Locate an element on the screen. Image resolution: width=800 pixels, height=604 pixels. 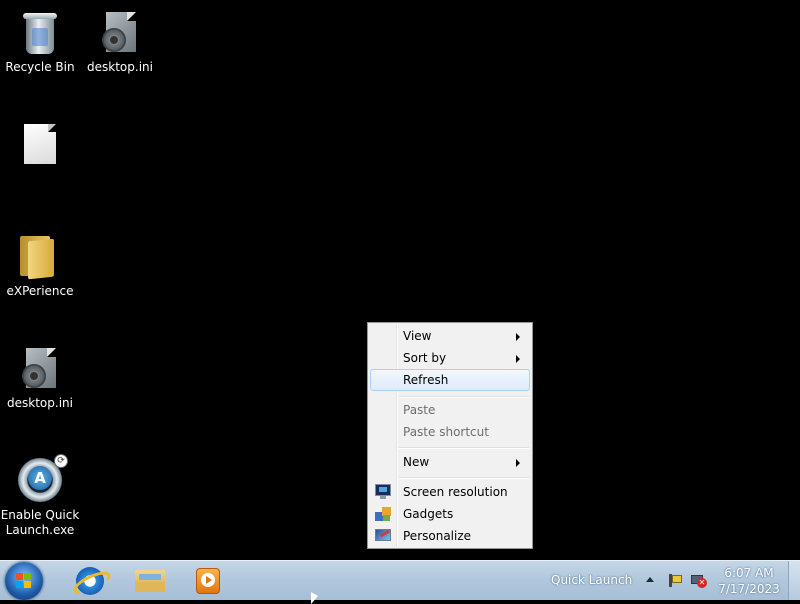
menu-item-label: New is located at coordinates (416, 462).